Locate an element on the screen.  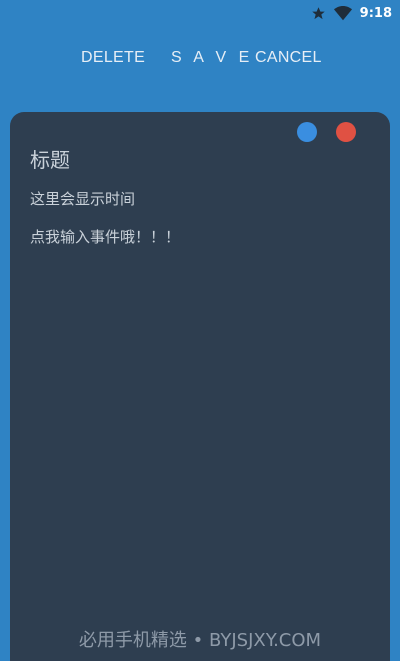
cancel-button: CANCEL is located at coordinates (288, 58).